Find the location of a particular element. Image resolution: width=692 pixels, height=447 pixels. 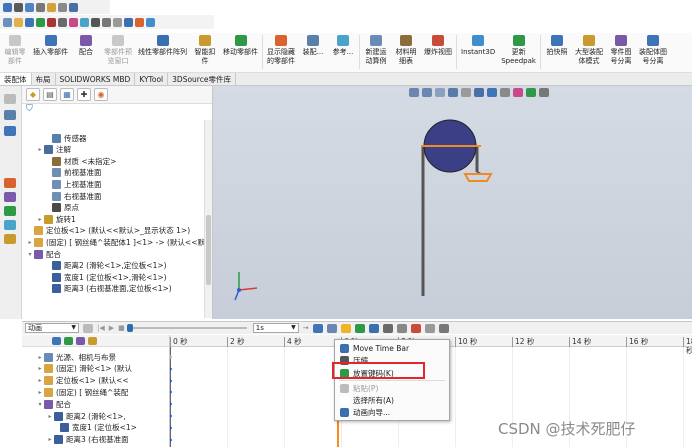

arrow-right-icon: → is located at coordinates (306, 328).